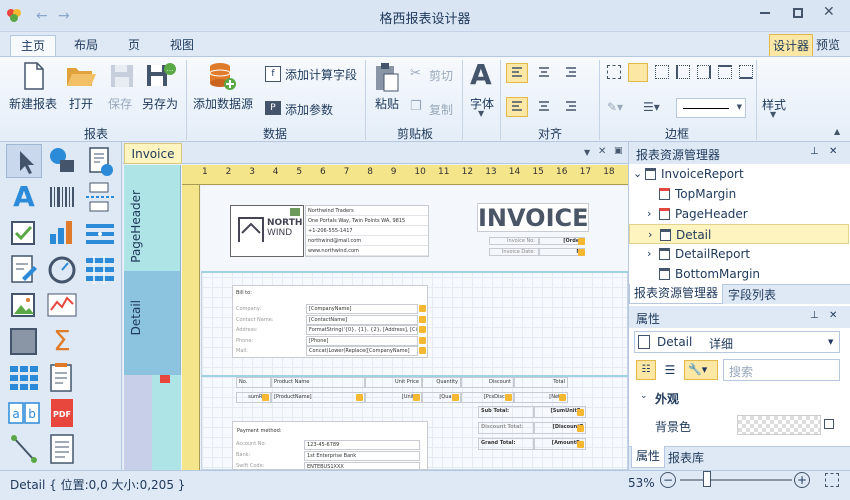 The image size is (850, 500). I want to click on font-icon: A, so click(481, 74).